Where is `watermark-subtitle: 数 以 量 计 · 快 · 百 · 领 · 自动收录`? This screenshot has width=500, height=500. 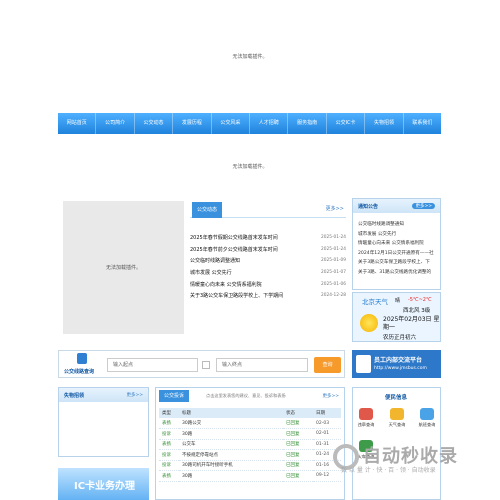
watermark-subtitle: 数 以 量 计 · 快 · 百 · 领 · 自动收录 is located at coordinates (388, 470).